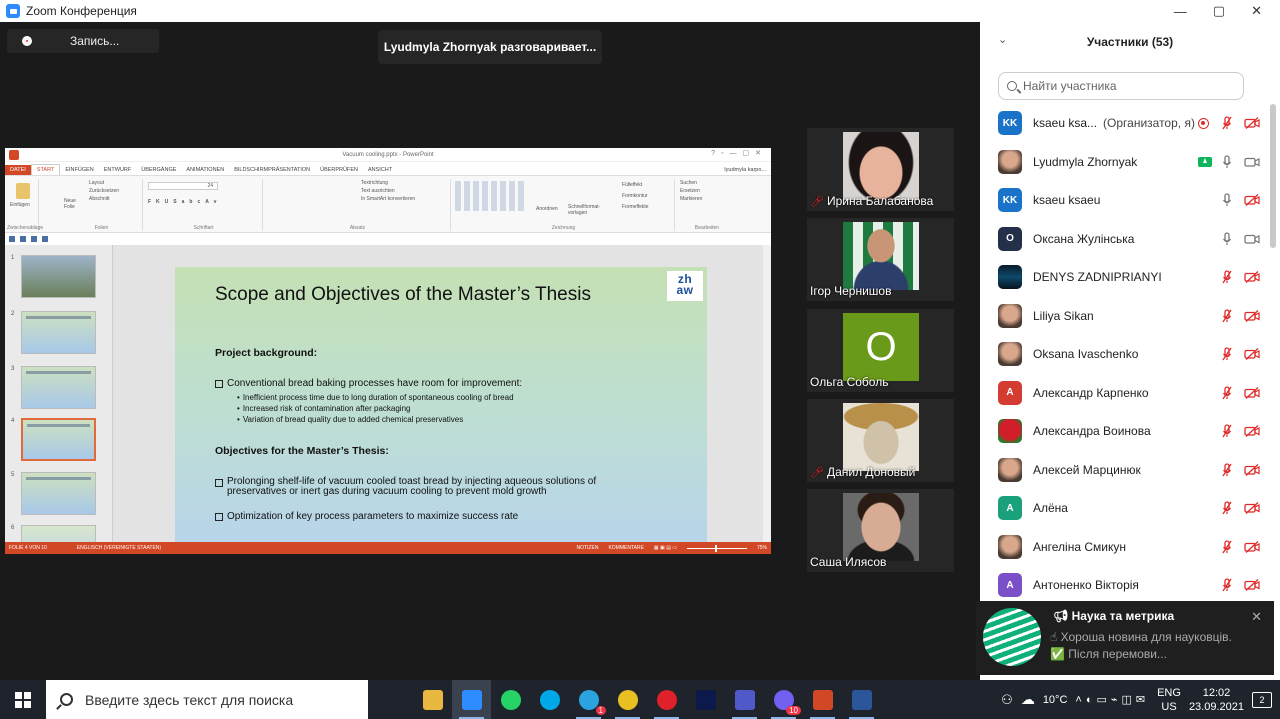 This screenshot has width=1280, height=719. Describe the element at coordinates (357, 183) in the screenshot. I see `text-direction-button: Textrichtung` at that location.